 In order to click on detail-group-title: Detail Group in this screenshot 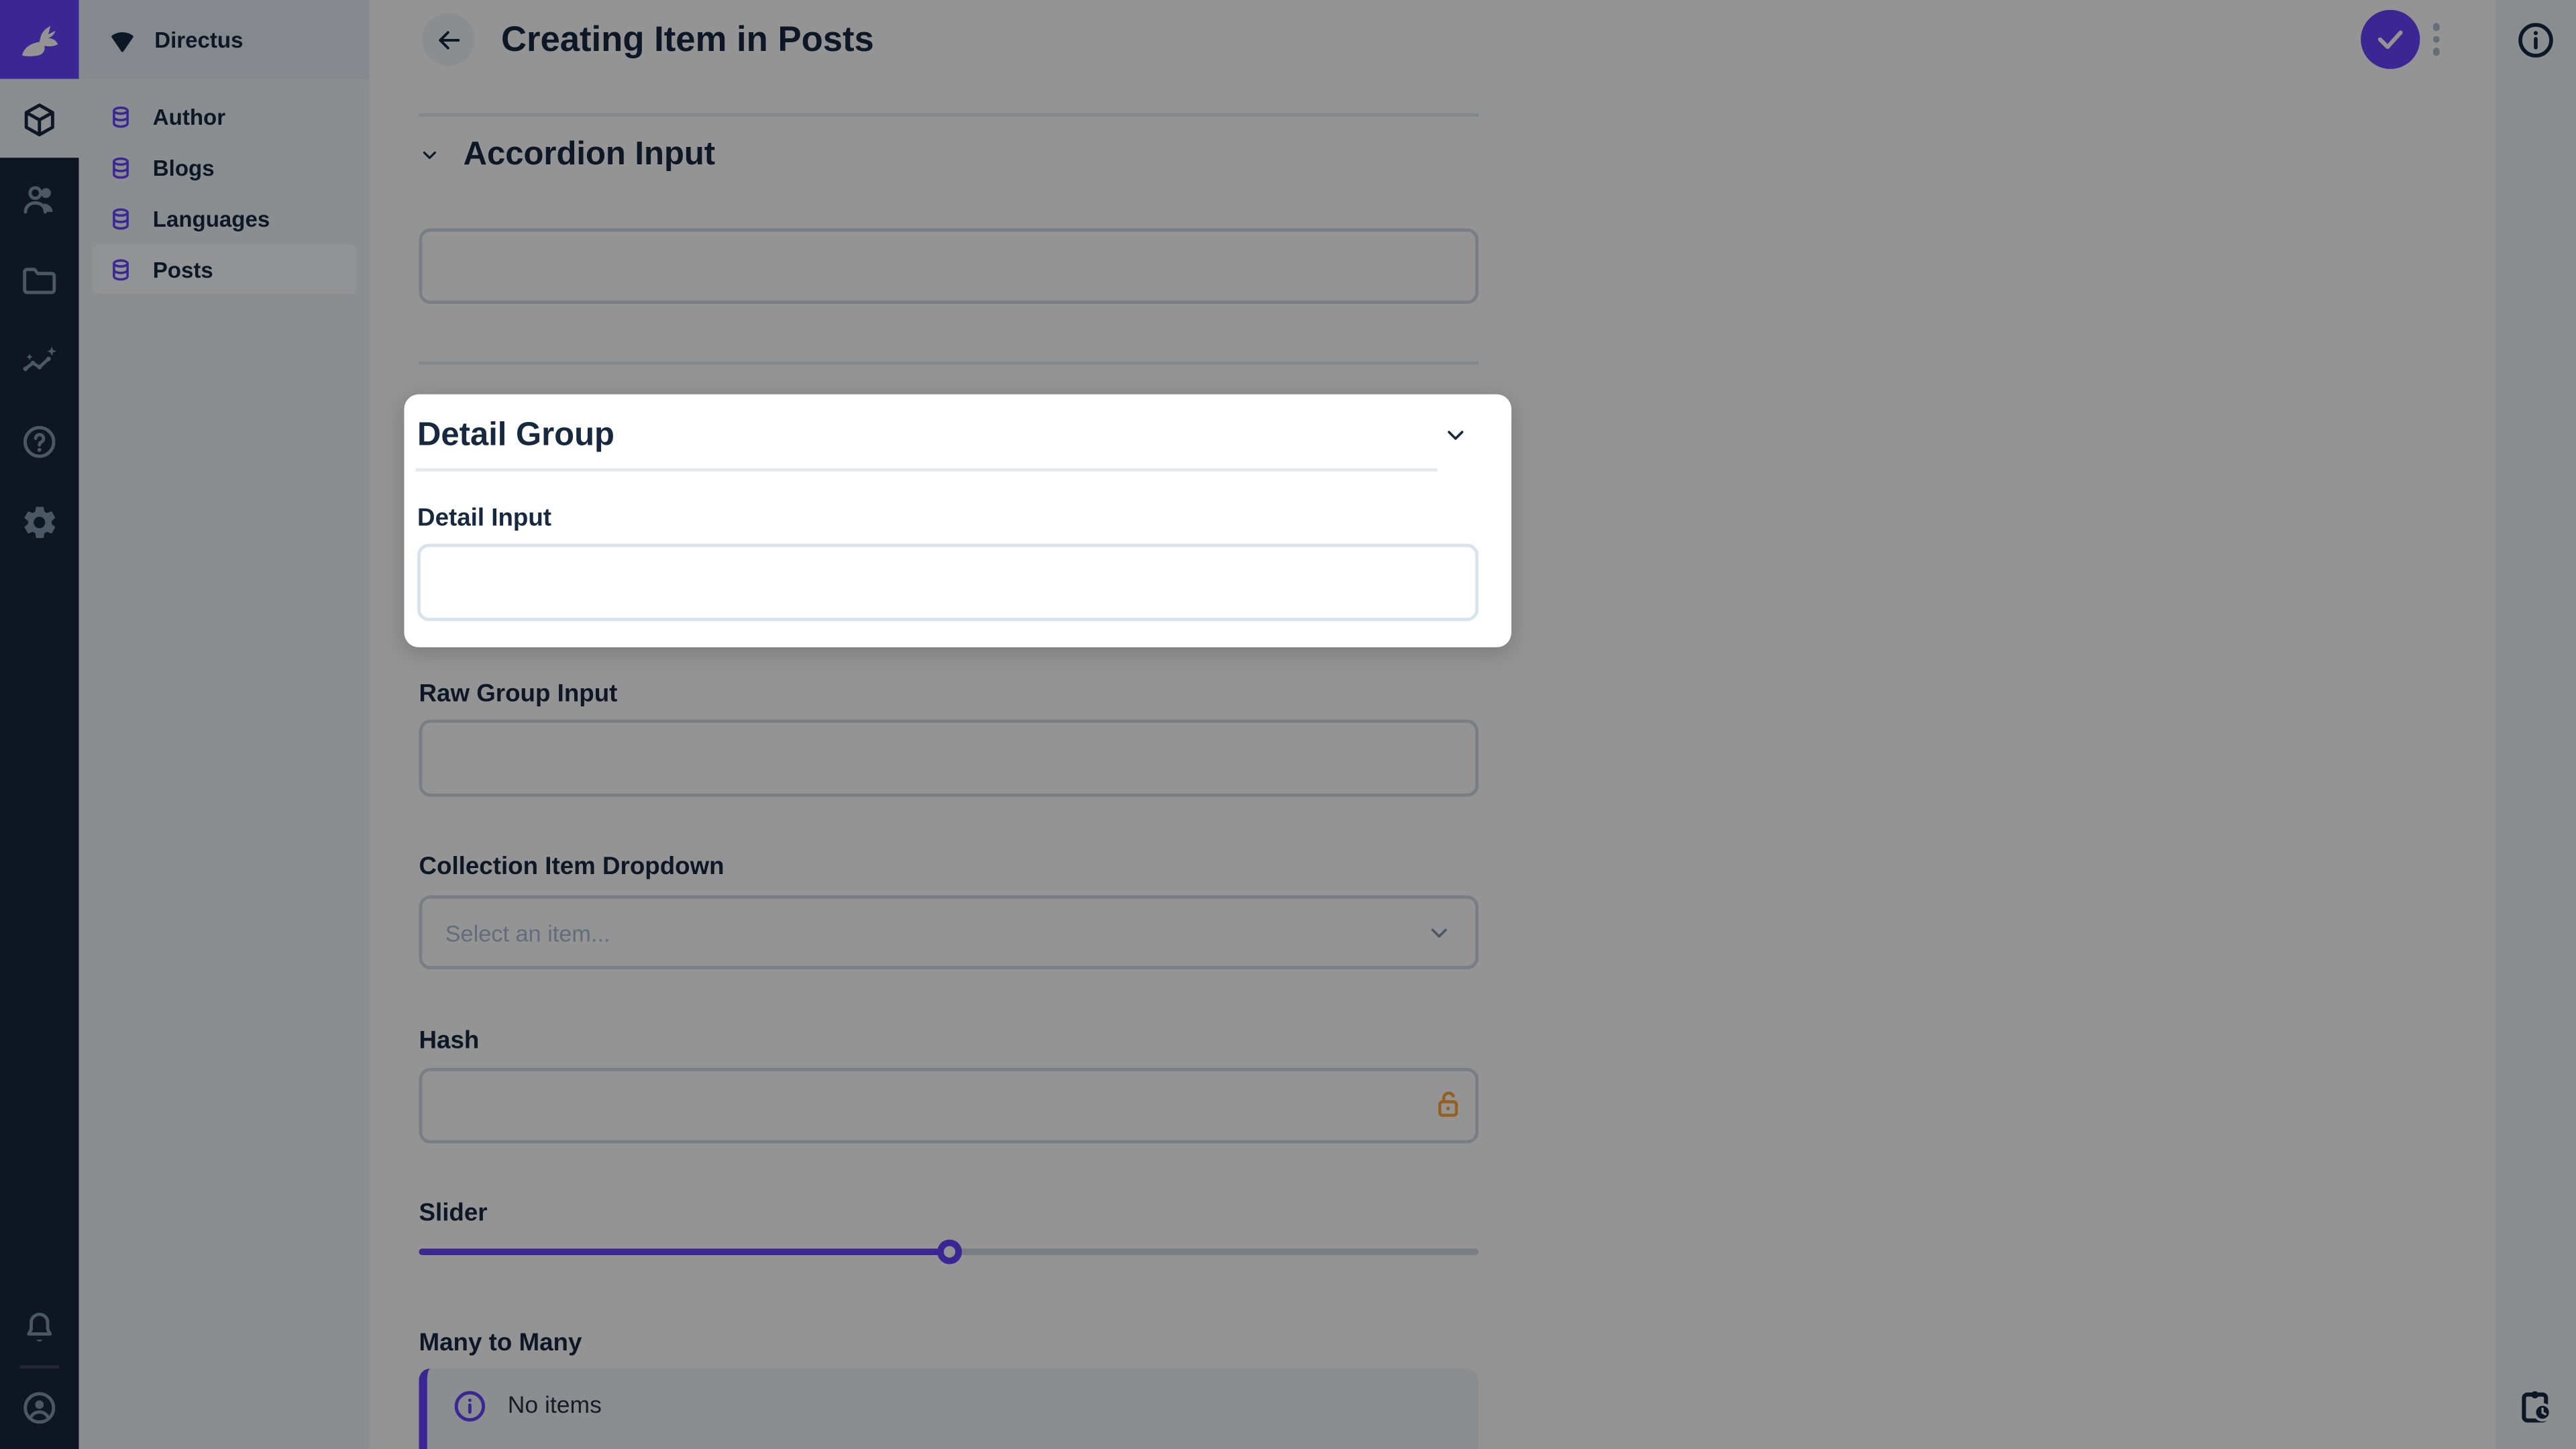, I will do `click(515, 434)`.